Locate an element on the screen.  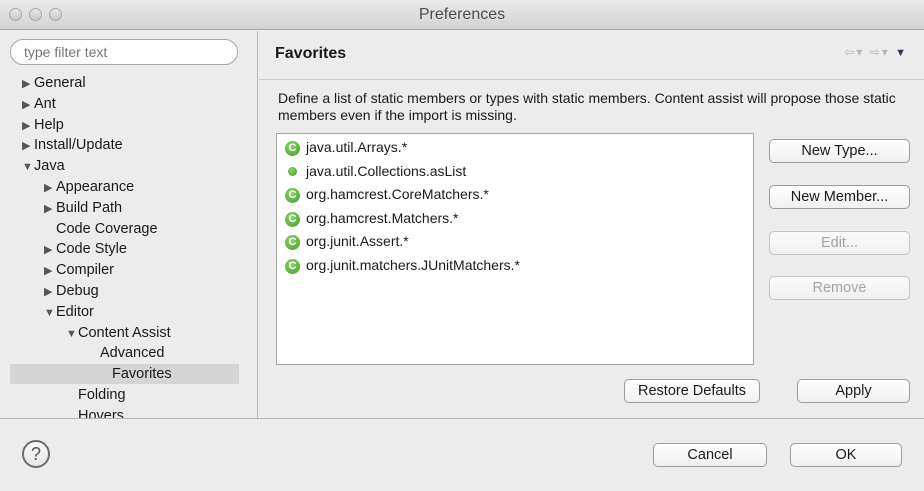
tree-item-label: Hovers is located at coordinates (101, 412).